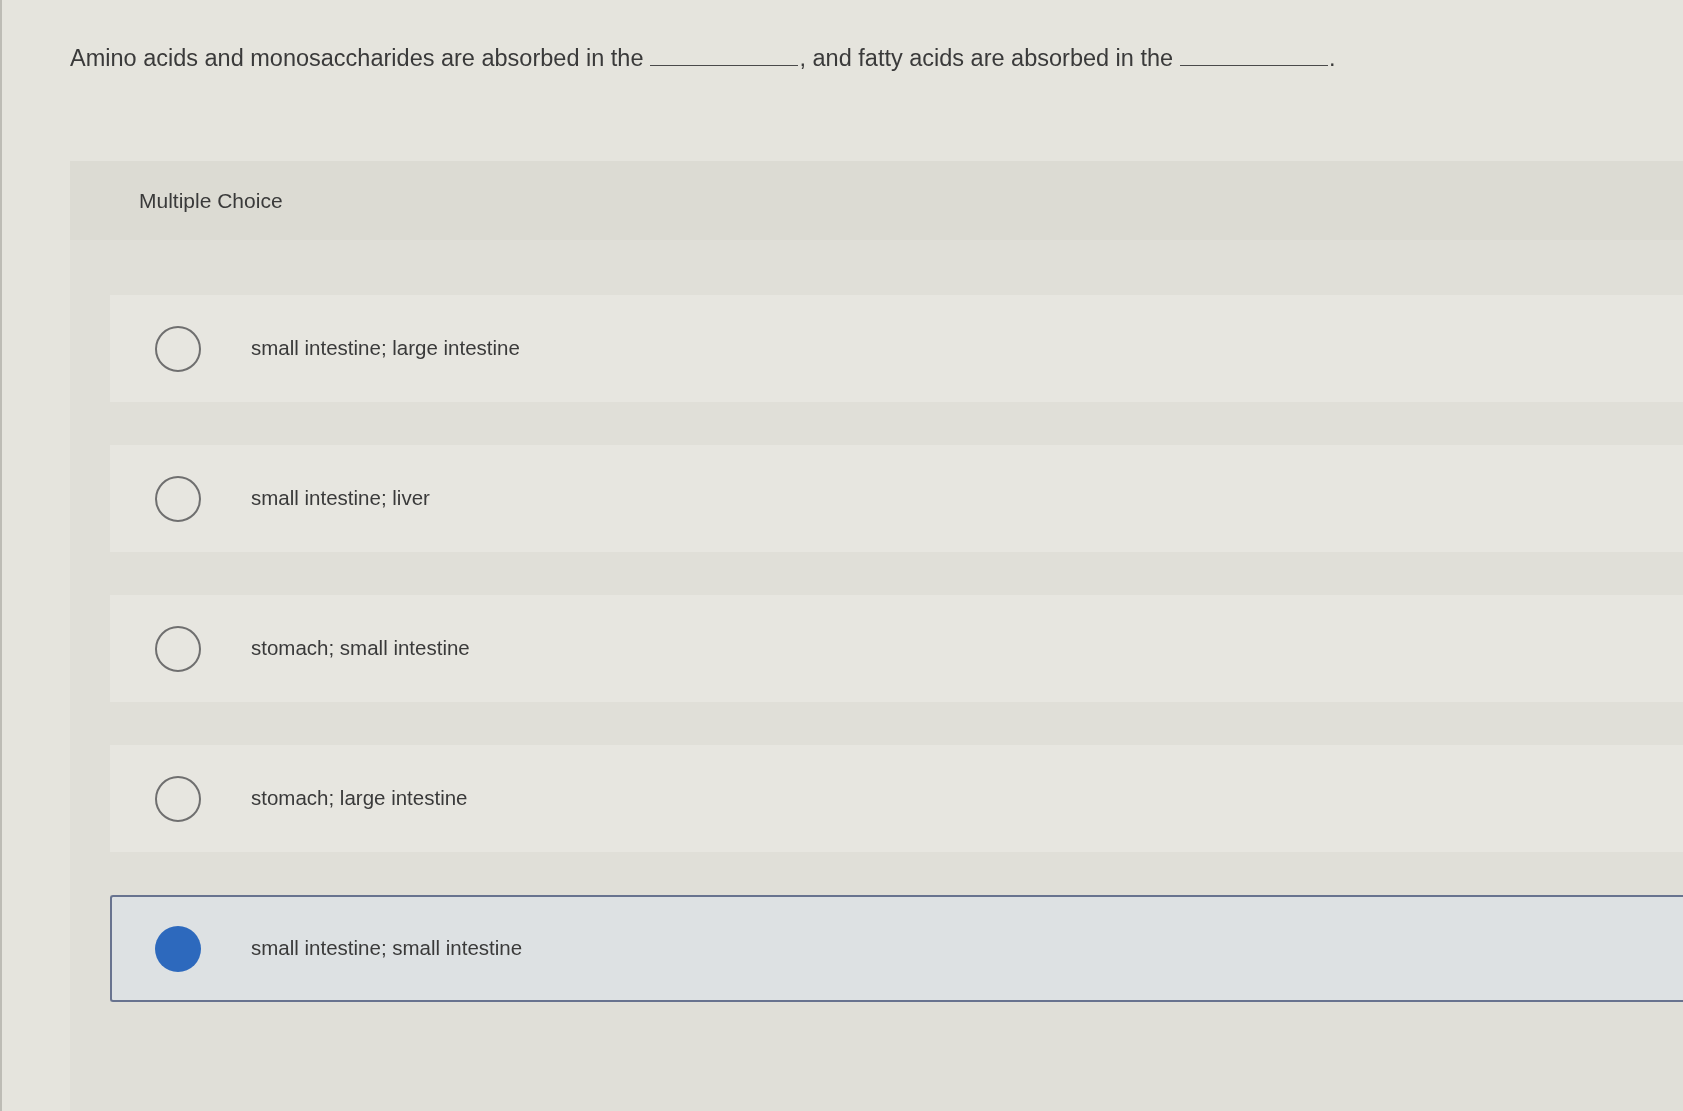 The width and height of the screenshot is (1683, 1111). Describe the element at coordinates (1332, 58) in the screenshot. I see `question-text: .` at that location.